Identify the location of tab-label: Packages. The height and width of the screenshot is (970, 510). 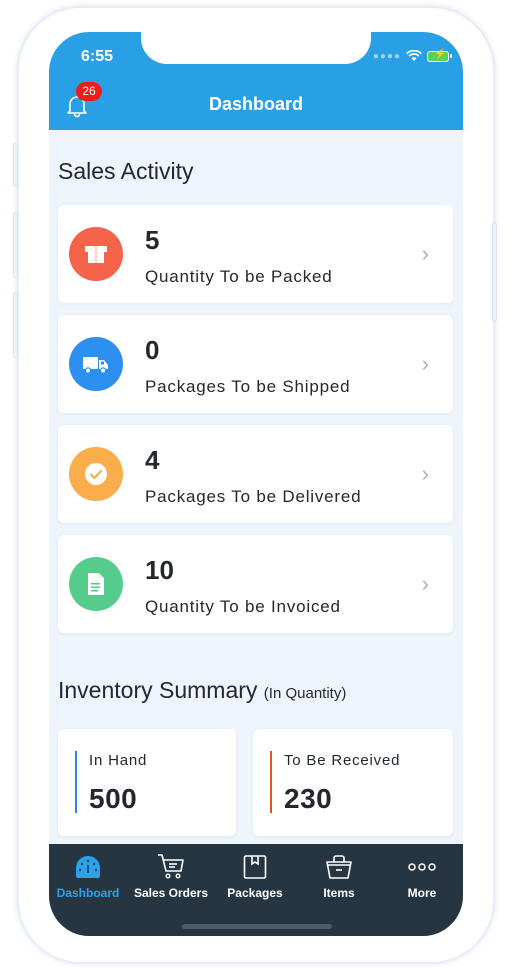
(255, 893).